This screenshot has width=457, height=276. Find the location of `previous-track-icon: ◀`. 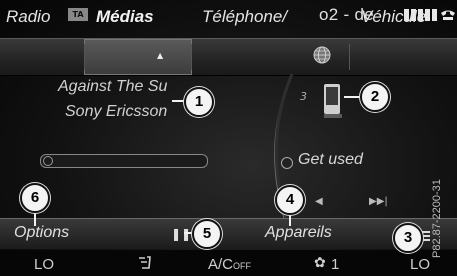

previous-track-icon: ◀ is located at coordinates (319, 201).